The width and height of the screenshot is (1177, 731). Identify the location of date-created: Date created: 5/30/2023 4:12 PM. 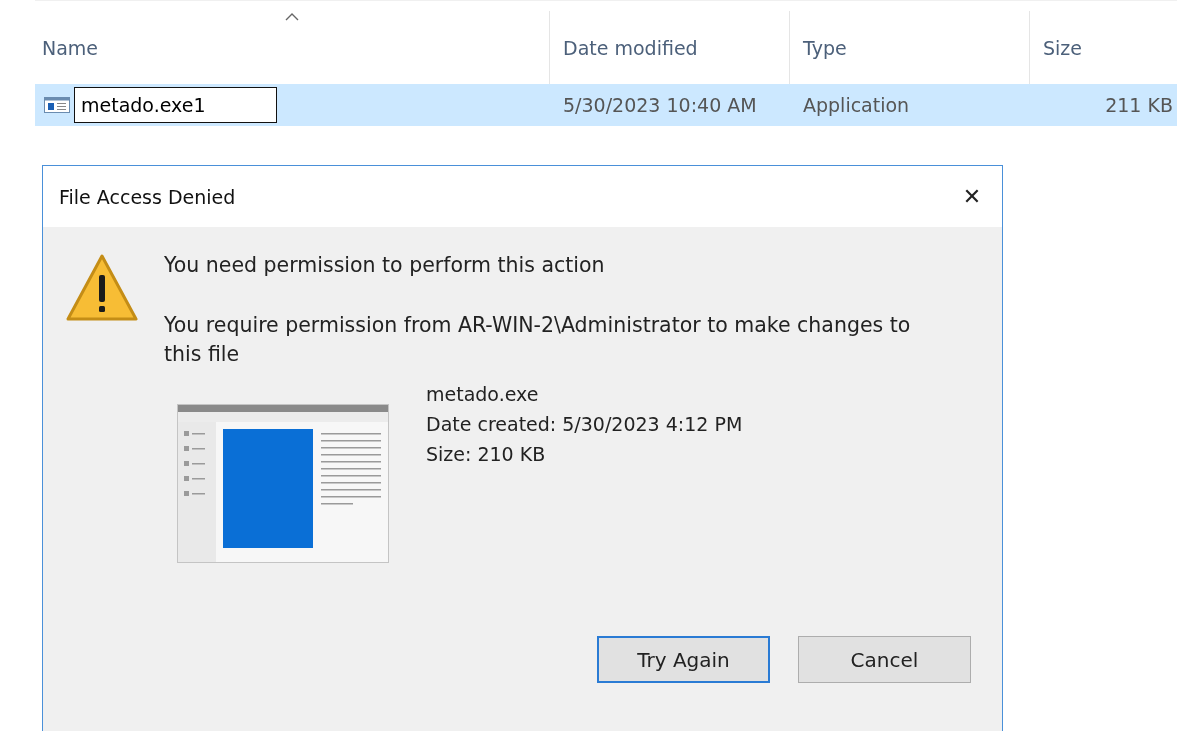
(584, 424).